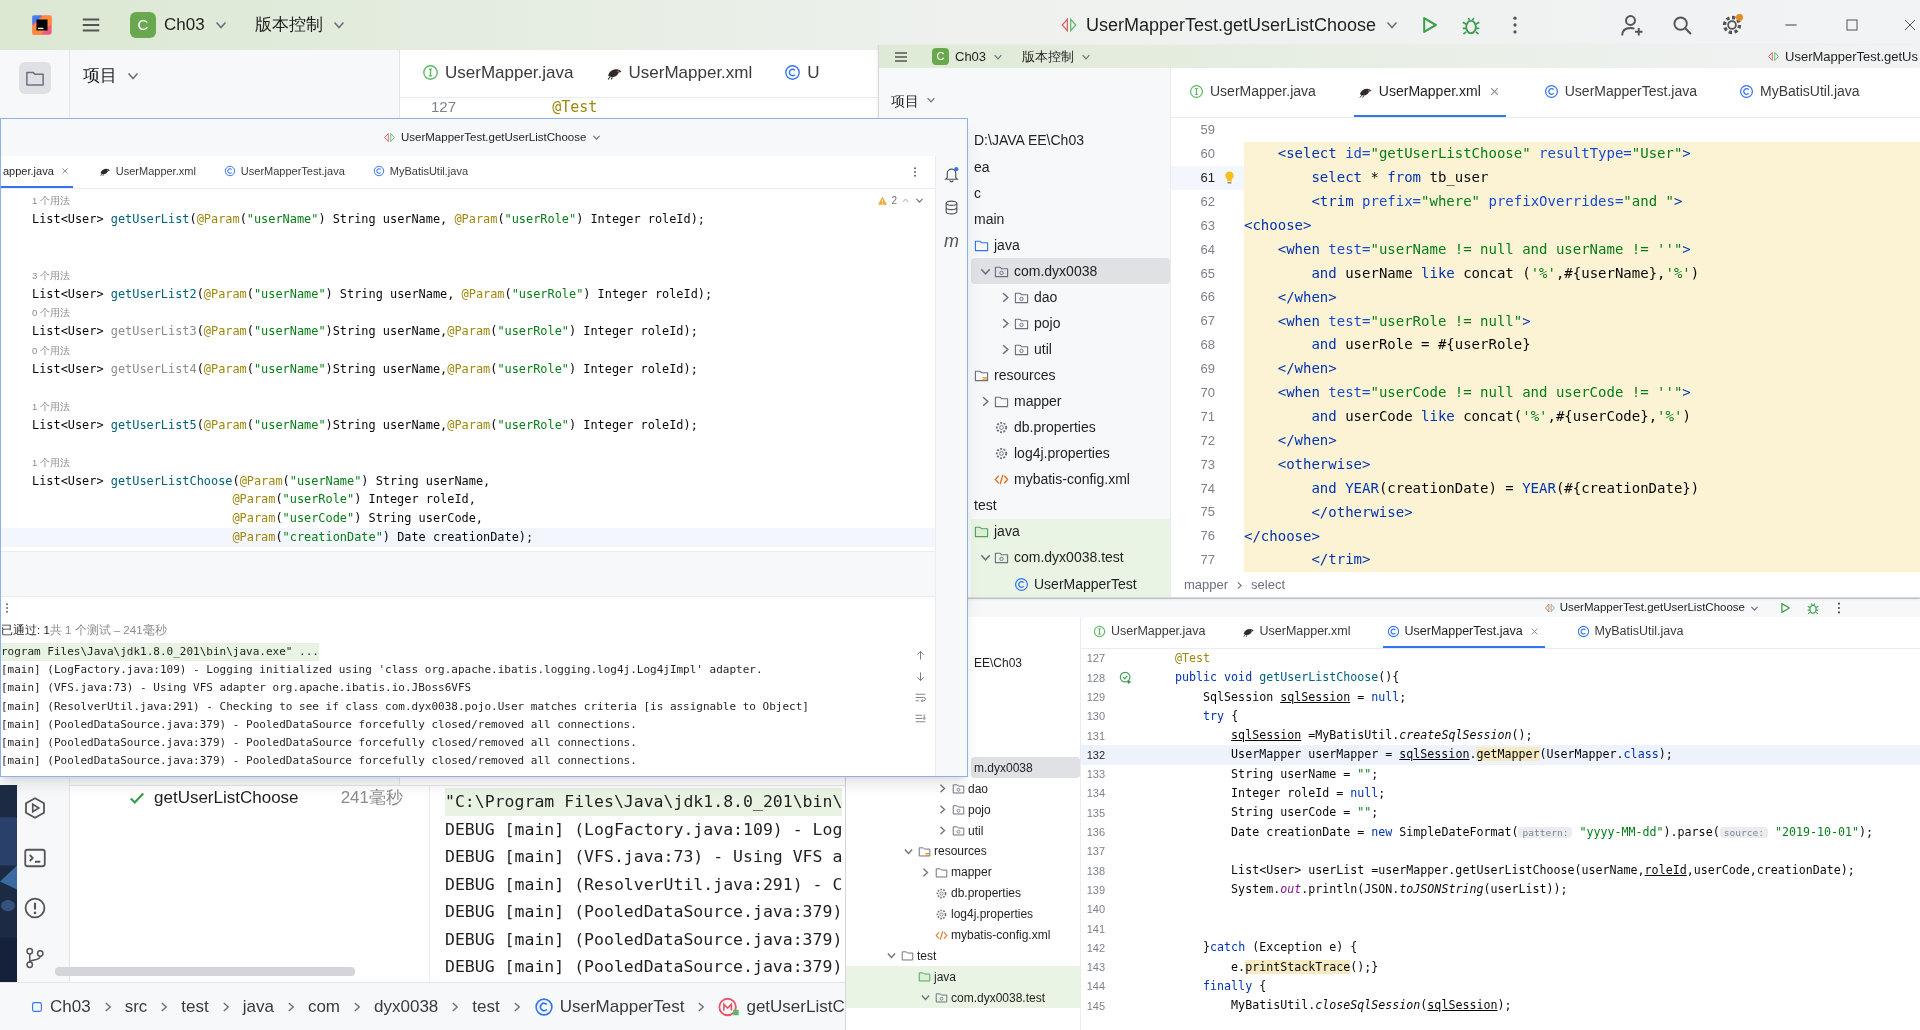  I want to click on tree-item: UserMapperTest, so click(1070, 584).